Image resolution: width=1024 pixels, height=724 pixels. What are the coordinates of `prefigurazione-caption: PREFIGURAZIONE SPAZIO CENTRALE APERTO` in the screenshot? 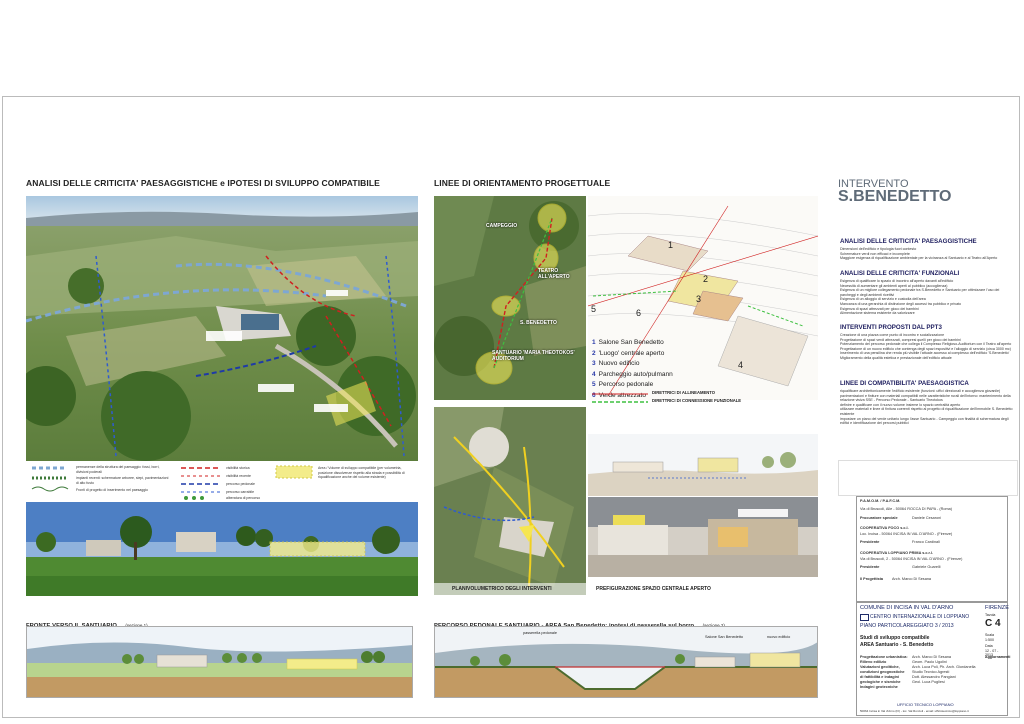 It's located at (653, 589).